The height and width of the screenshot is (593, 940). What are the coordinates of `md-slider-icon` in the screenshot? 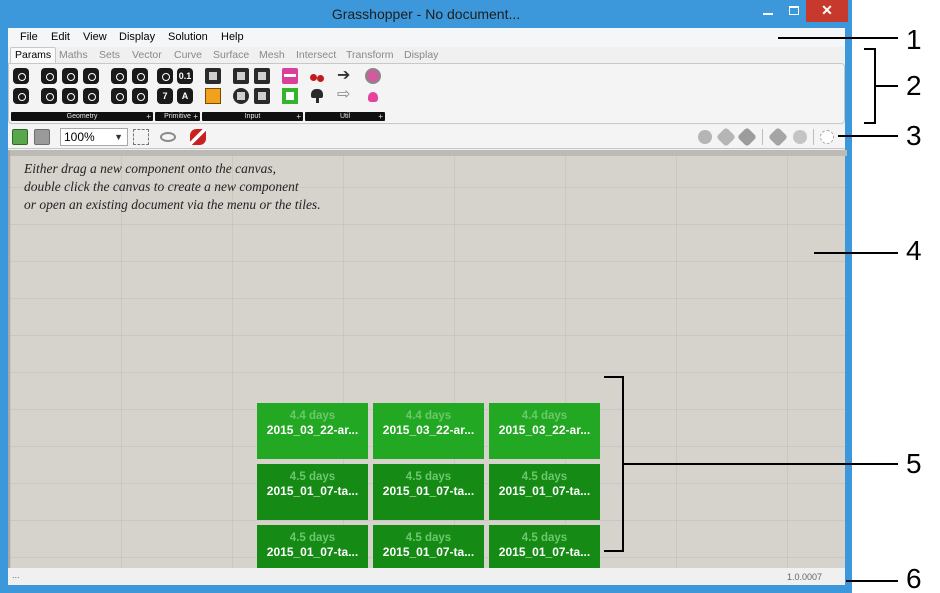 It's located at (290, 96).